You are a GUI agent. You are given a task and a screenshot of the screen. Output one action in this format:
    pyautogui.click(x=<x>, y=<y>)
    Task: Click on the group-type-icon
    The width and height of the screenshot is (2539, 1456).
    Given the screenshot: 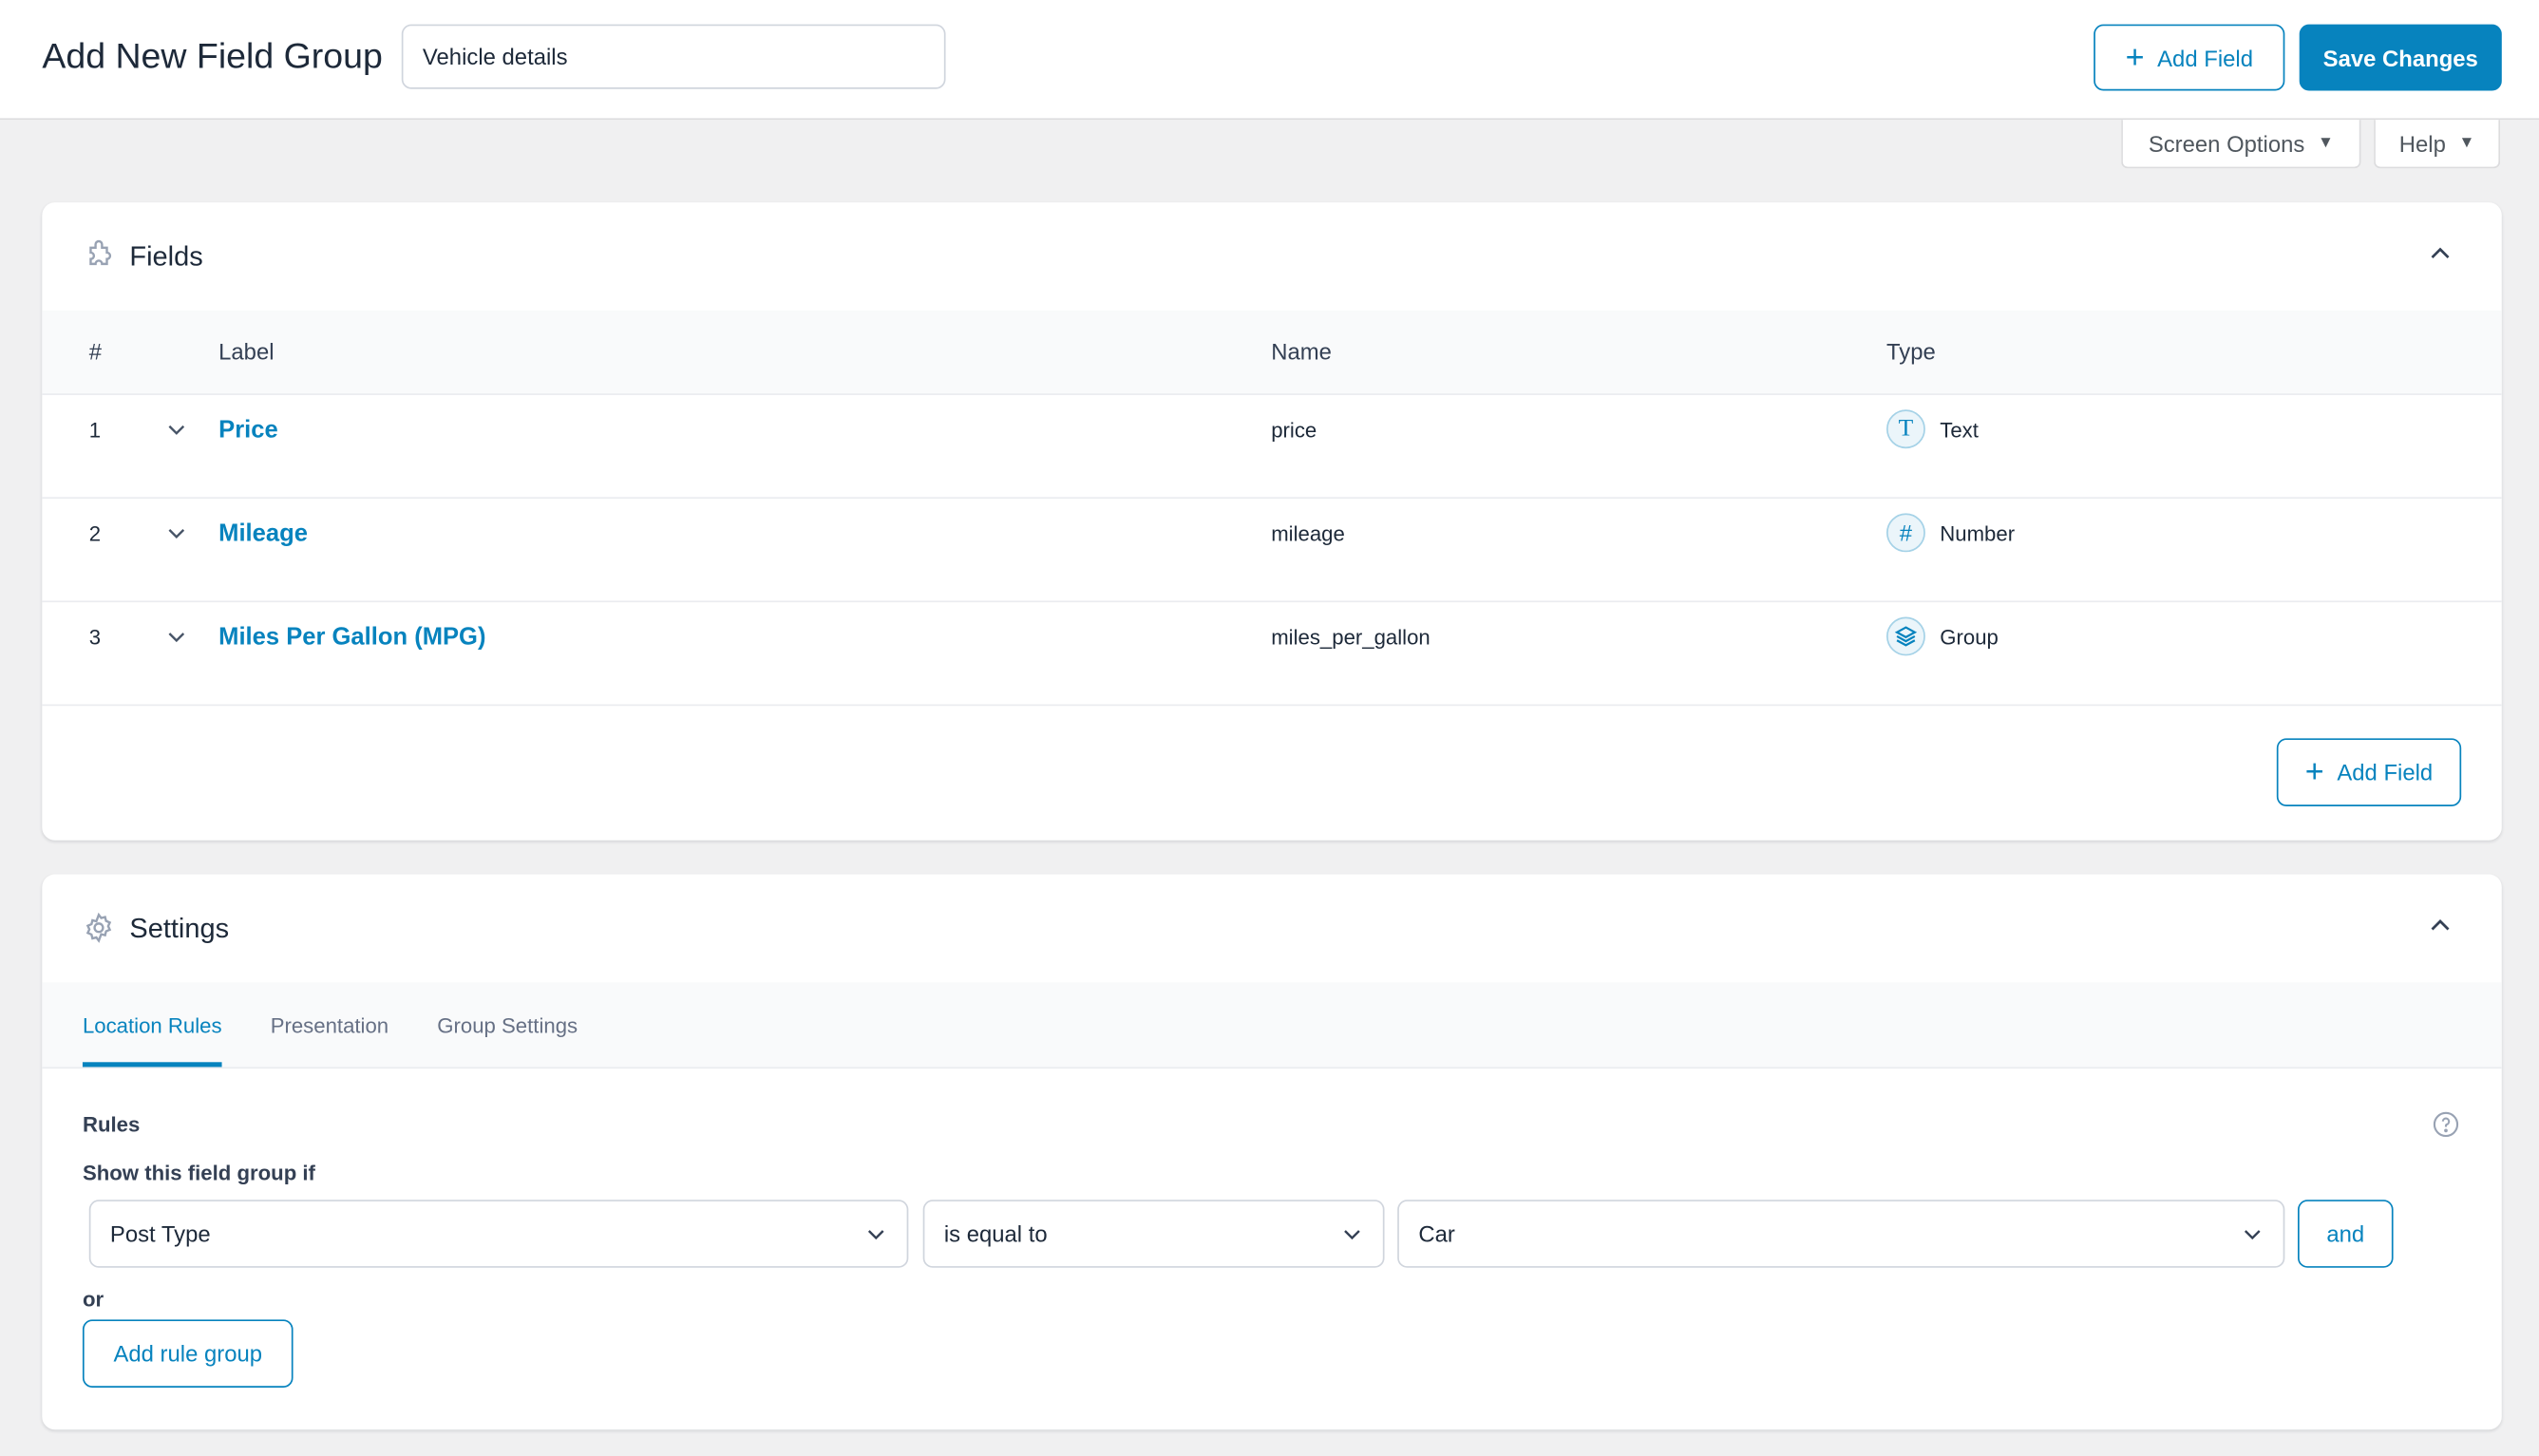 What is the action you would take?
    pyautogui.click(x=1905, y=636)
    